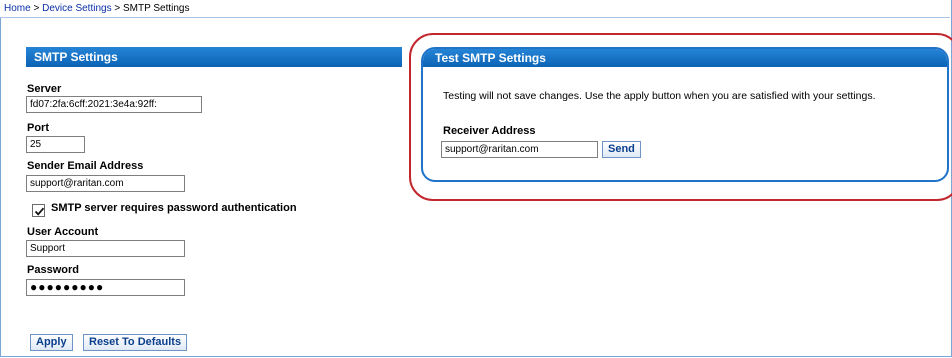  What do you see at coordinates (44, 89) in the screenshot?
I see `server-label: Server` at bounding box center [44, 89].